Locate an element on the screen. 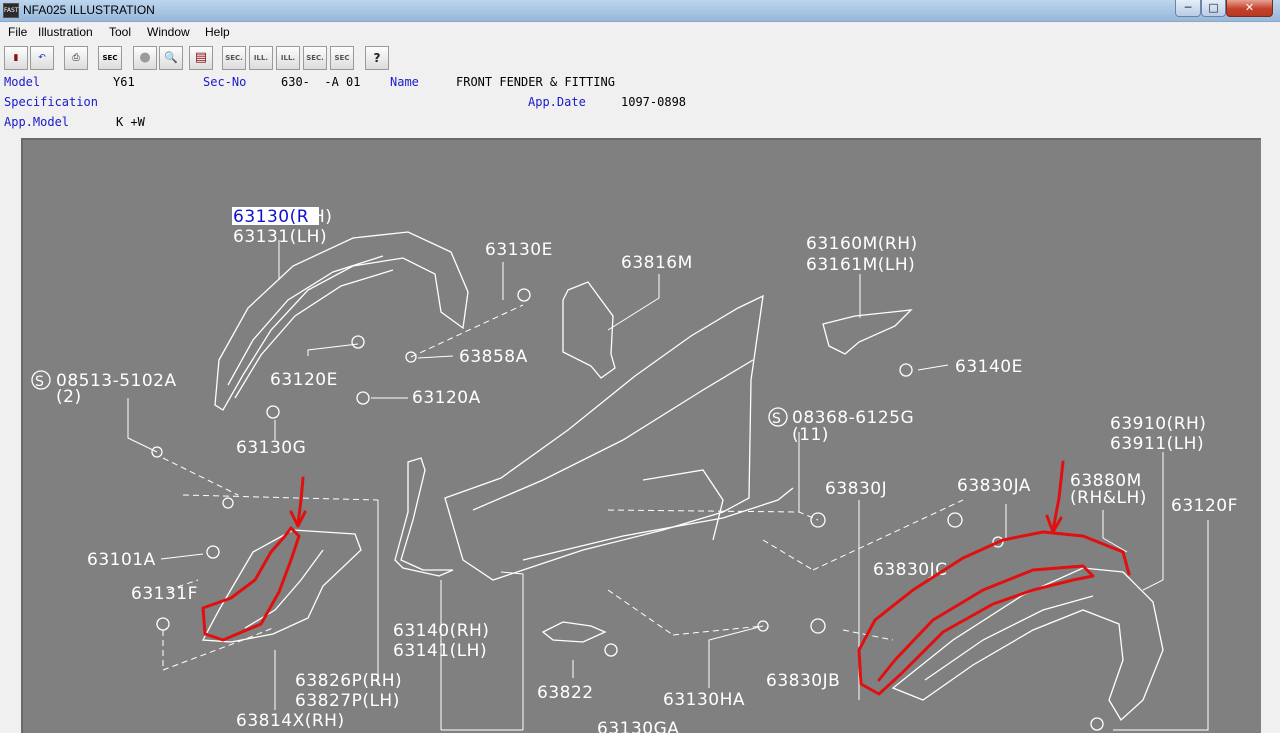 The width and height of the screenshot is (1280, 733). print-icon: ⎙ is located at coordinates (76, 58).